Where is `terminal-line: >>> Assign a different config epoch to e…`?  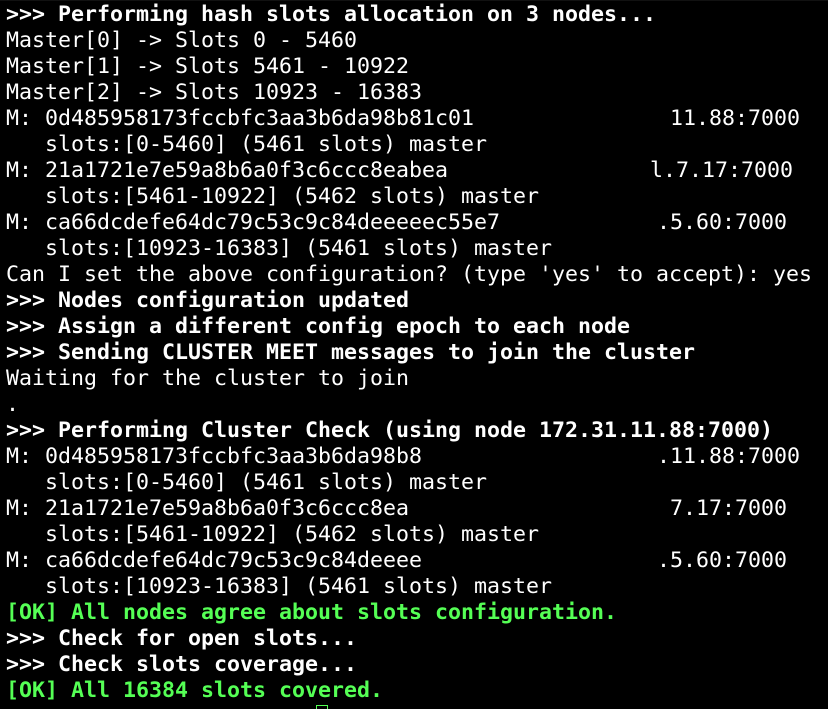 terminal-line: >>> Assign a different config epoch to e… is located at coordinates (318, 326).